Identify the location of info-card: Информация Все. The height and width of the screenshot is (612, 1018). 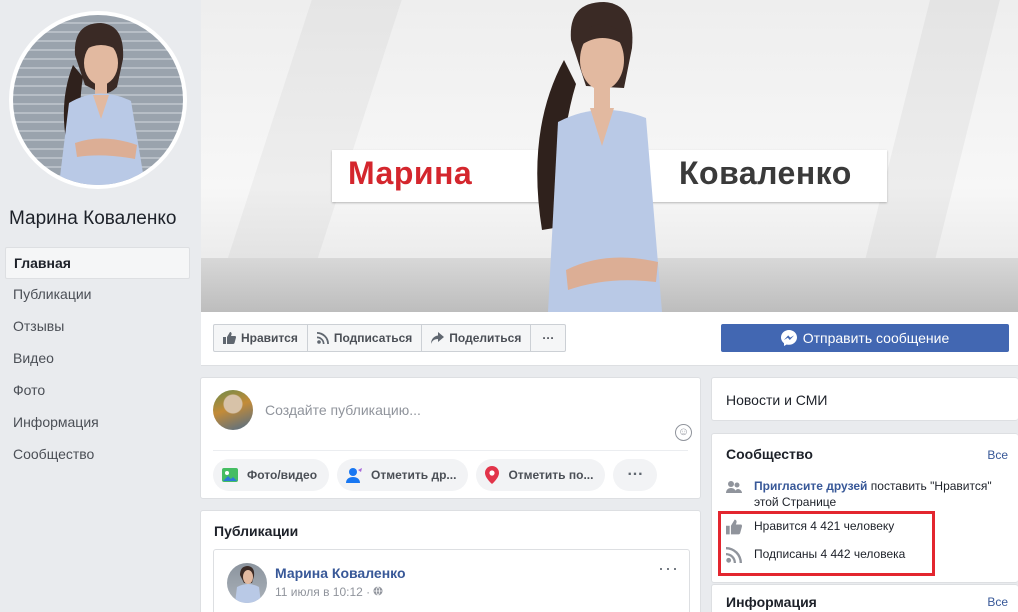
(864, 598).